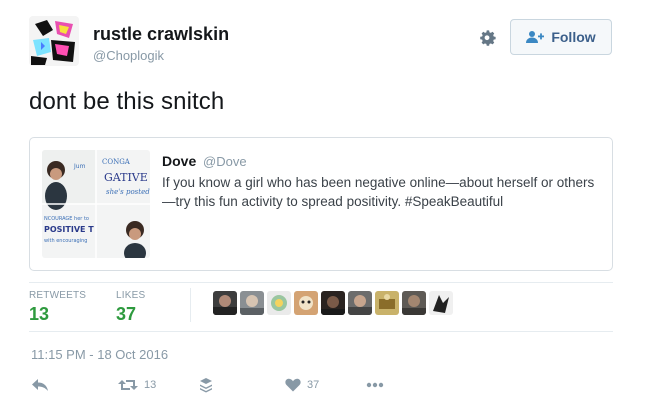  What do you see at coordinates (128, 192) in the screenshot?
I see `svg-text: she's posted` at bounding box center [128, 192].